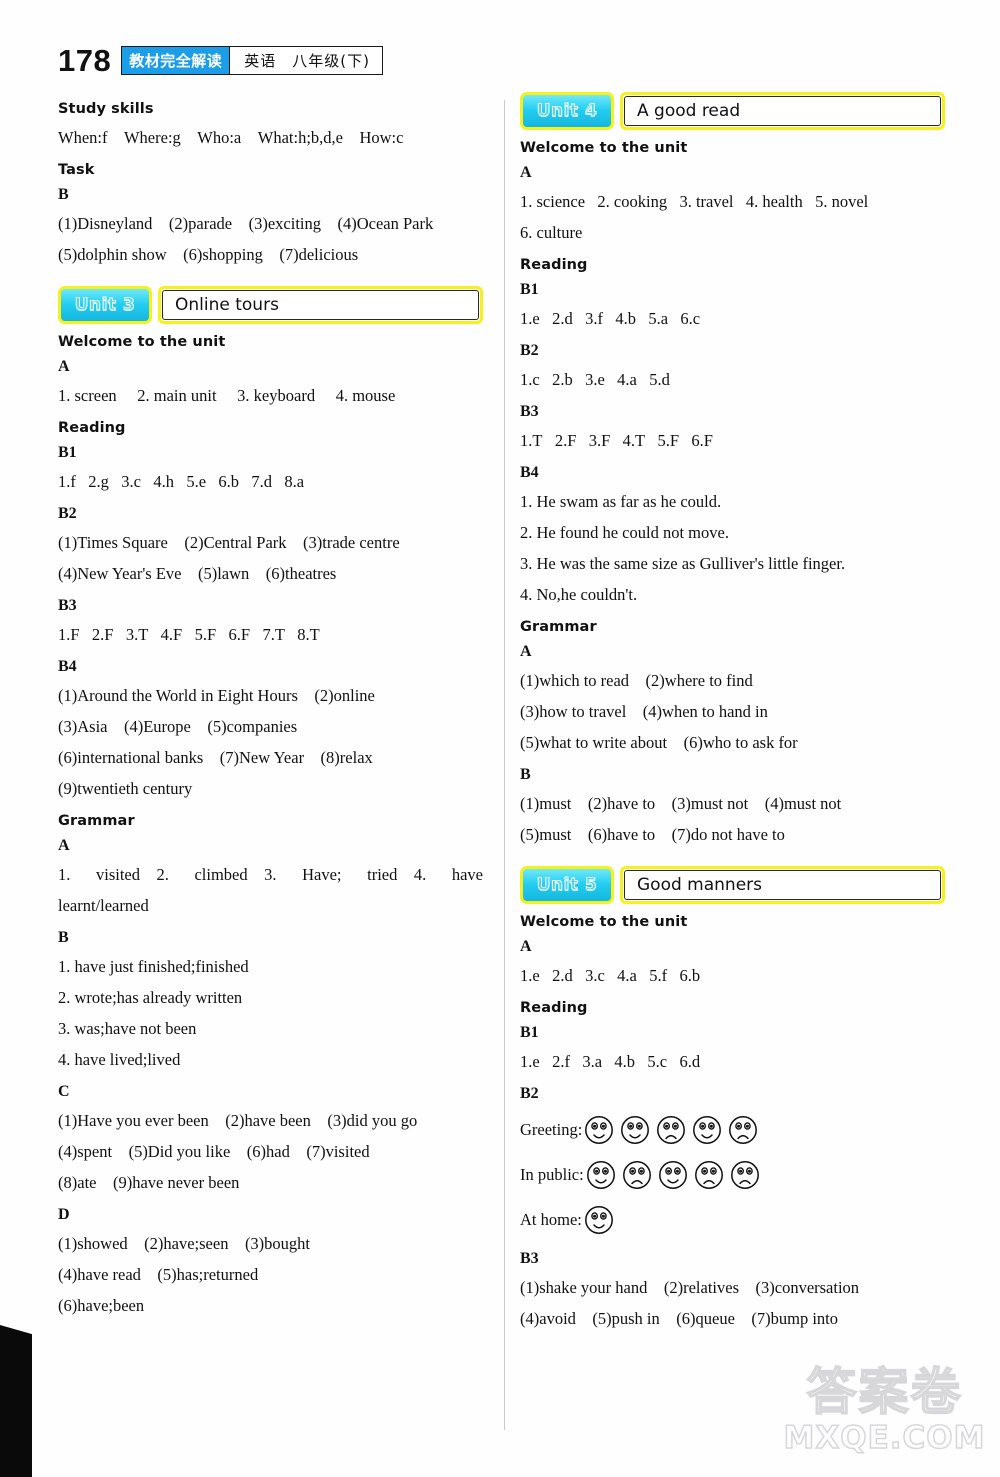  What do you see at coordinates (604, 148) in the screenshot?
I see `unit4-welcome-heading: Welcome to the unit` at bounding box center [604, 148].